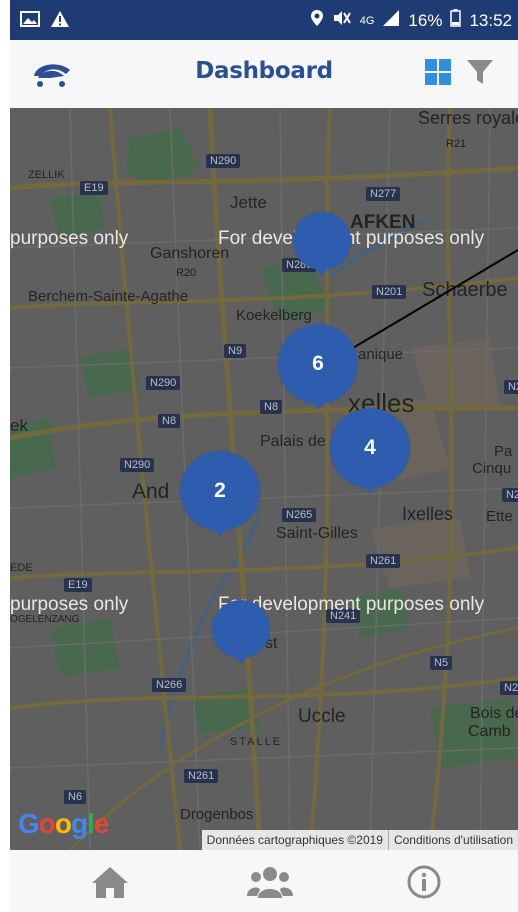 The height and width of the screenshot is (912, 518). I want to click on app-header: Dashboard, so click(264, 74).